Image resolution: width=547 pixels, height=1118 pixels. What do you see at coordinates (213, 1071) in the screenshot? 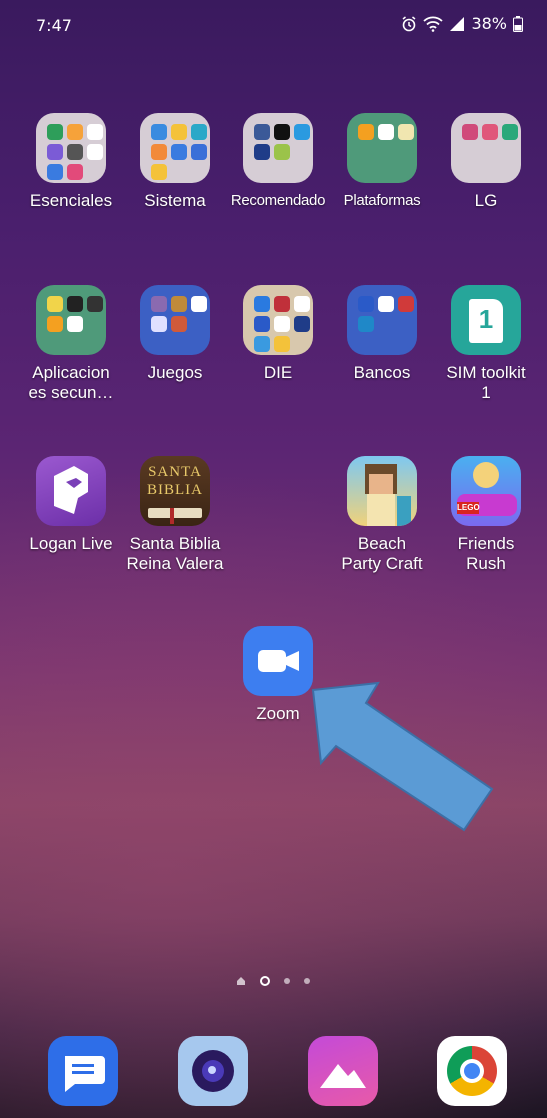
I see `camera-icon` at bounding box center [213, 1071].